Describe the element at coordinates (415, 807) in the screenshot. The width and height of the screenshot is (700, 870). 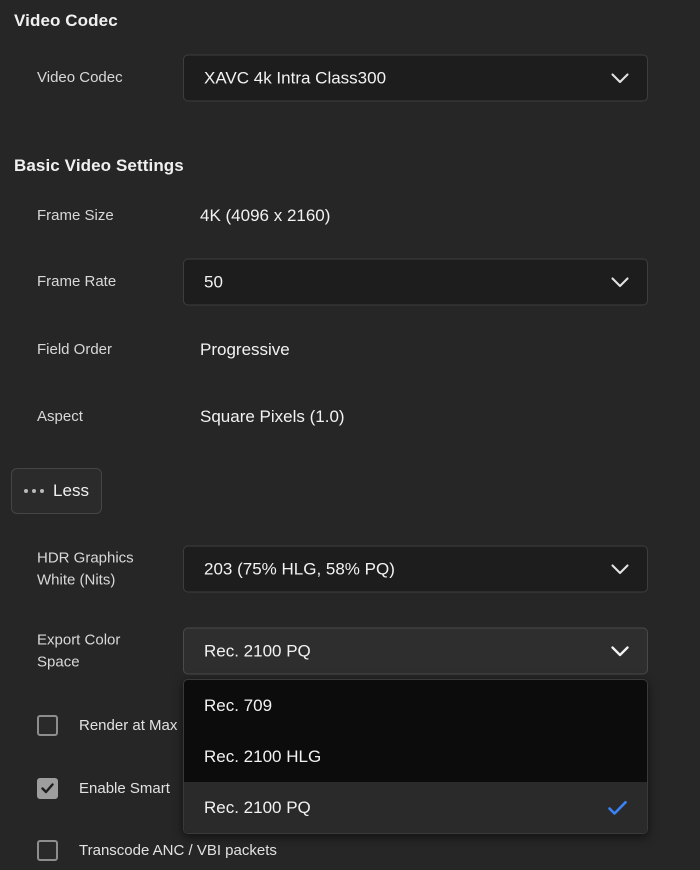
I see `dropdown-option-rec-2100-pq: Rec. 2100 PQ` at that location.